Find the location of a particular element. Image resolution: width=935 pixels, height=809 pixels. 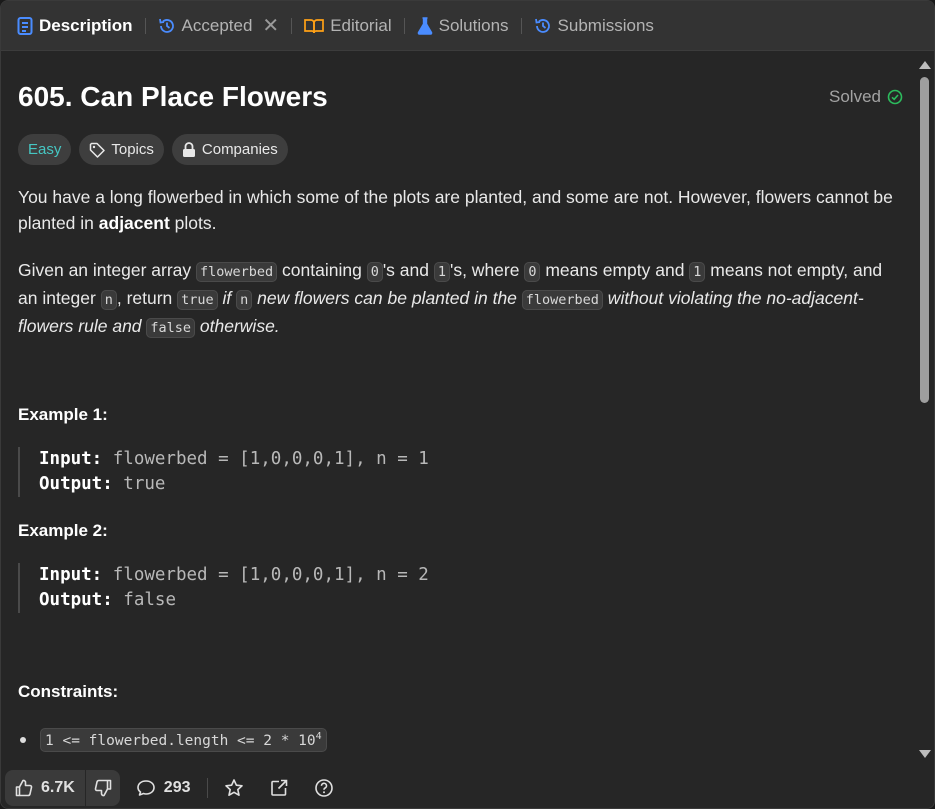

solved-status: Solved is located at coordinates (866, 97).